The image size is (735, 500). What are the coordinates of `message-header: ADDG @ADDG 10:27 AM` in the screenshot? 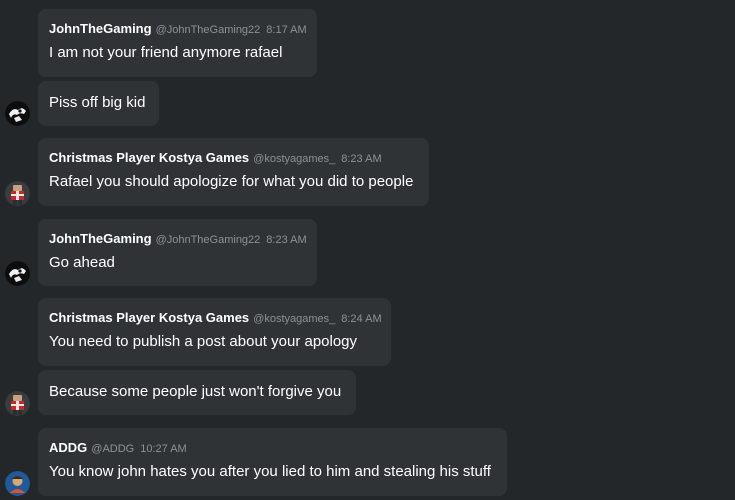 It's located at (118, 448).